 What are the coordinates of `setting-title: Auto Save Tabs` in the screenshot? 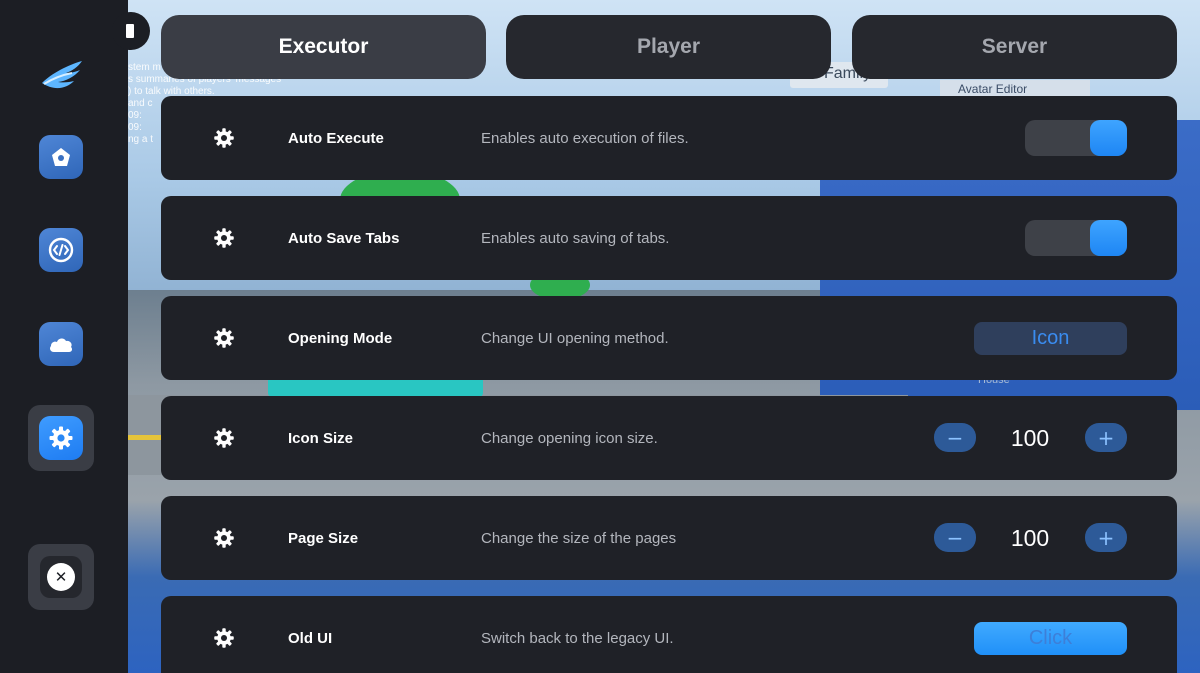 It's located at (344, 238).